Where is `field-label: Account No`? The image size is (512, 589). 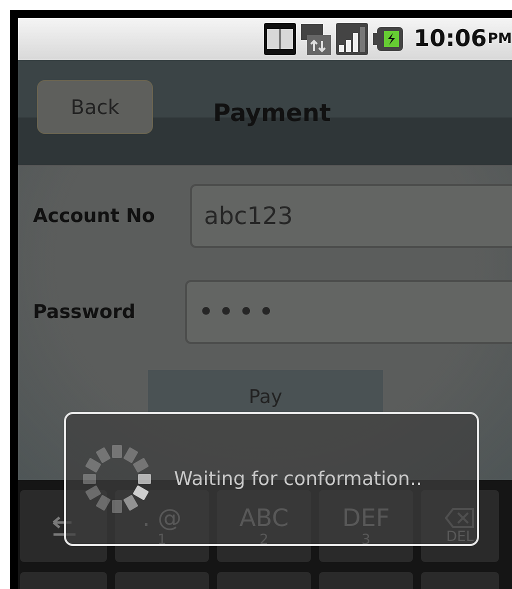
field-label: Account No is located at coordinates (94, 216).